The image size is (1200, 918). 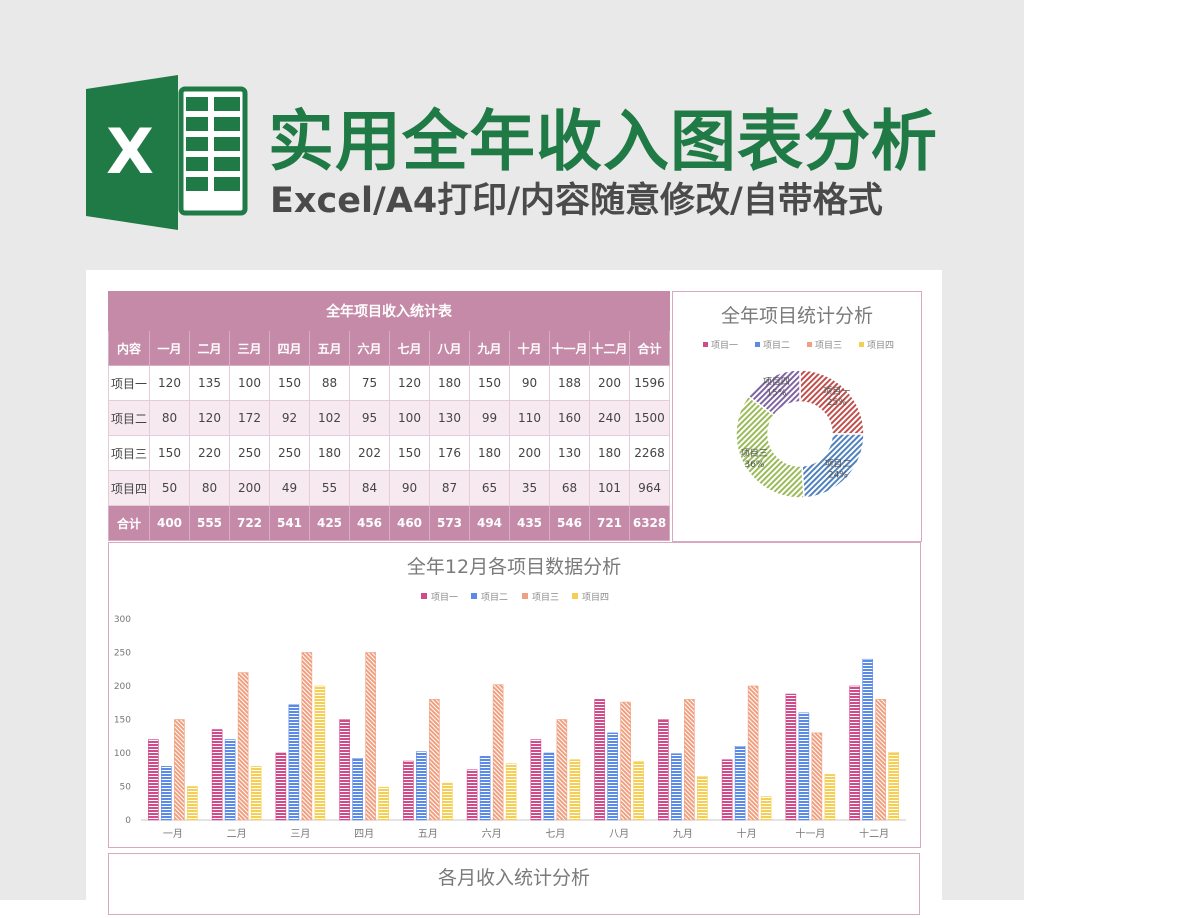 What do you see at coordinates (828, 345) in the screenshot?
I see `legend-label: 项目三` at bounding box center [828, 345].